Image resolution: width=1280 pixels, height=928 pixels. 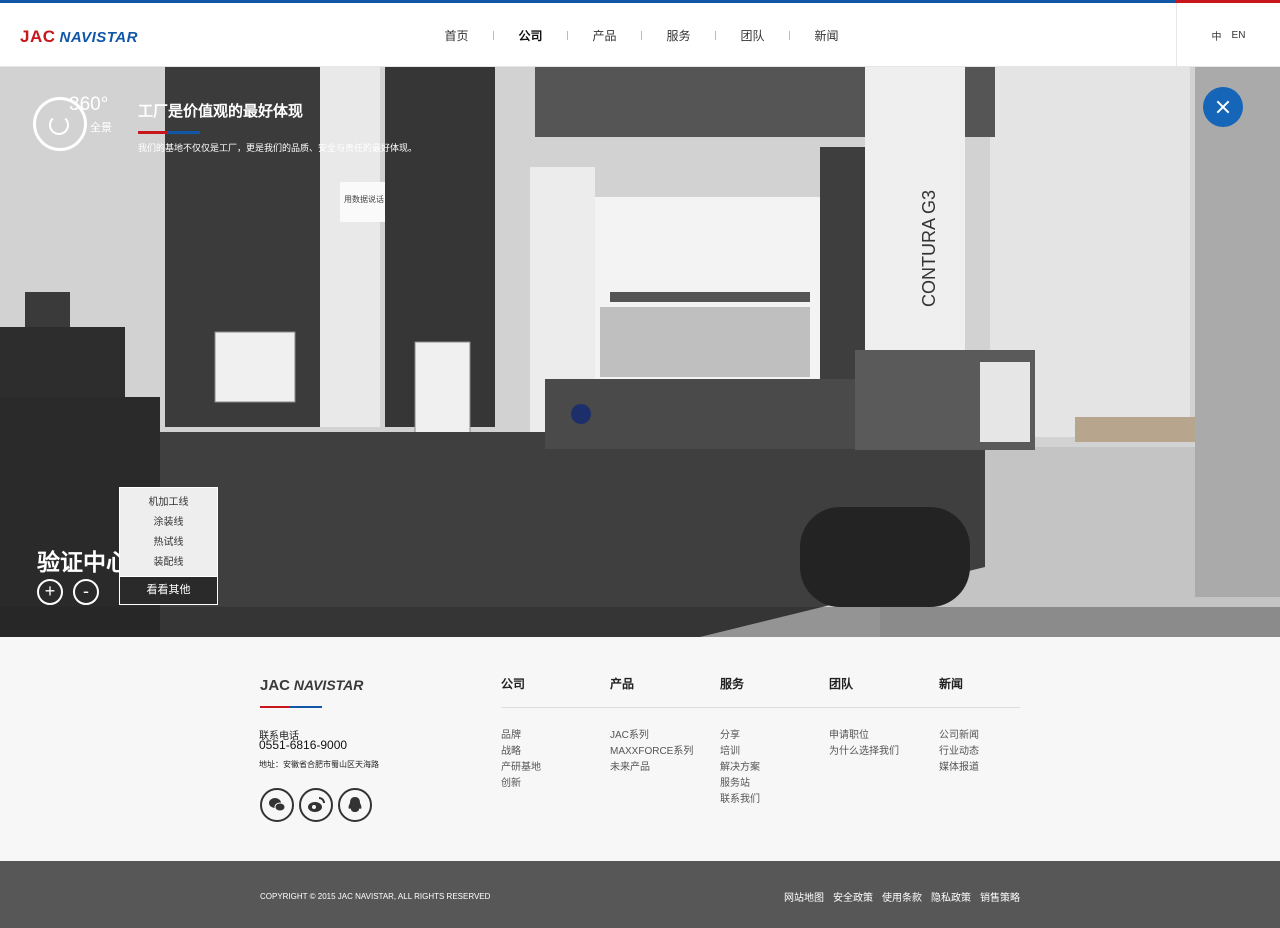 I want to click on footer-logo-underline, so click(x=291, y=707).